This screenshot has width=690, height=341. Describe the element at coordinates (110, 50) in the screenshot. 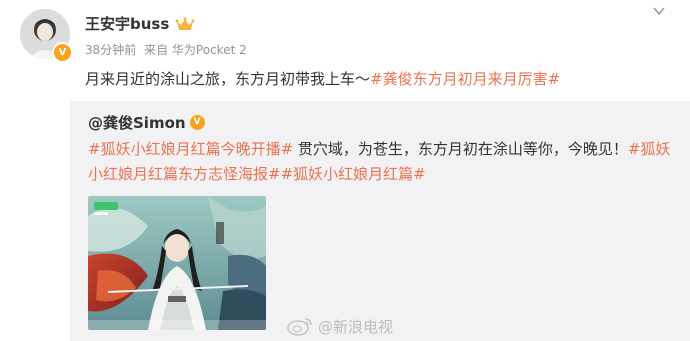

I see `post-time: 38分钟前` at that location.